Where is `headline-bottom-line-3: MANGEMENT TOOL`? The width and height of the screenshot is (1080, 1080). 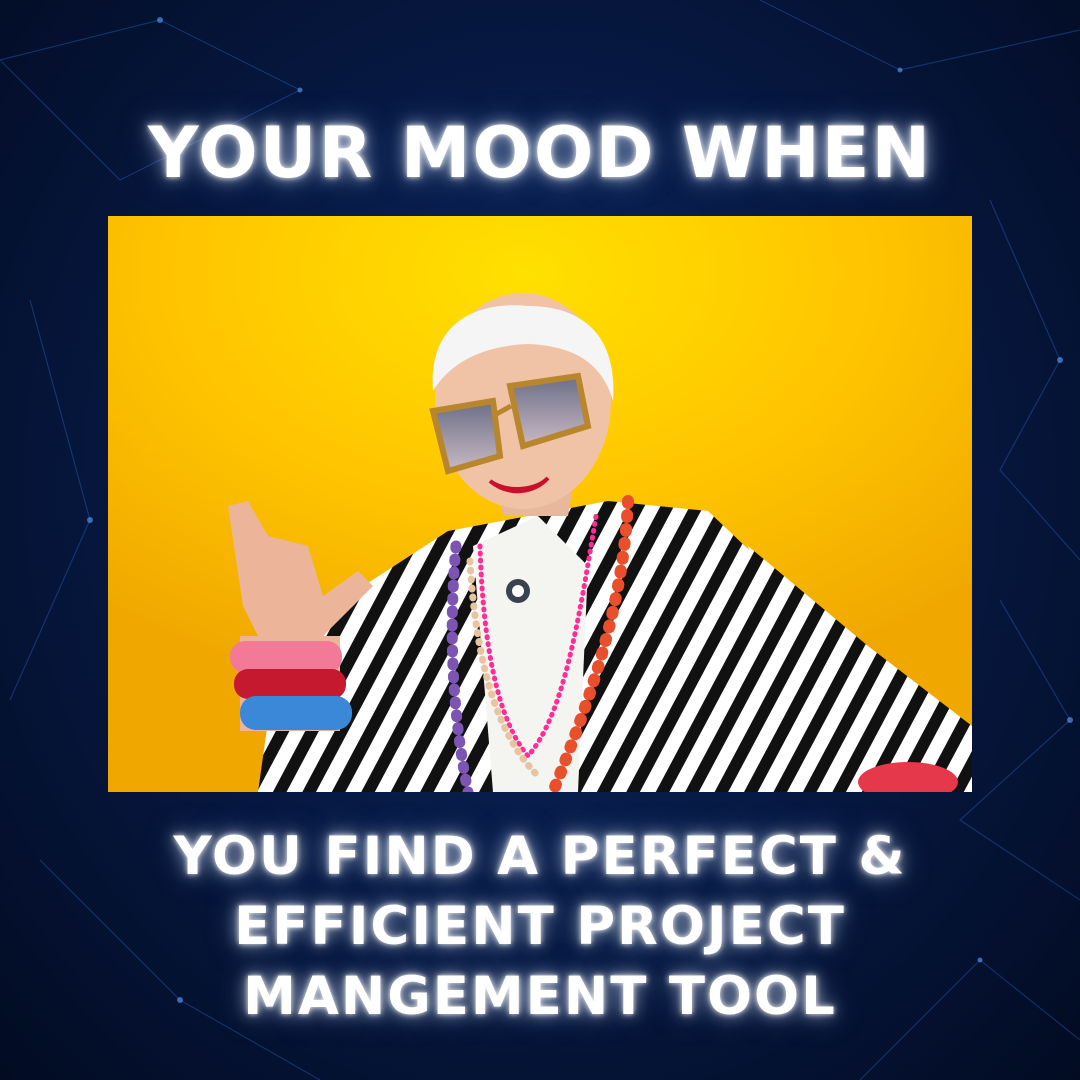
headline-bottom-line-3: MANGEMENT TOOL is located at coordinates (540, 996).